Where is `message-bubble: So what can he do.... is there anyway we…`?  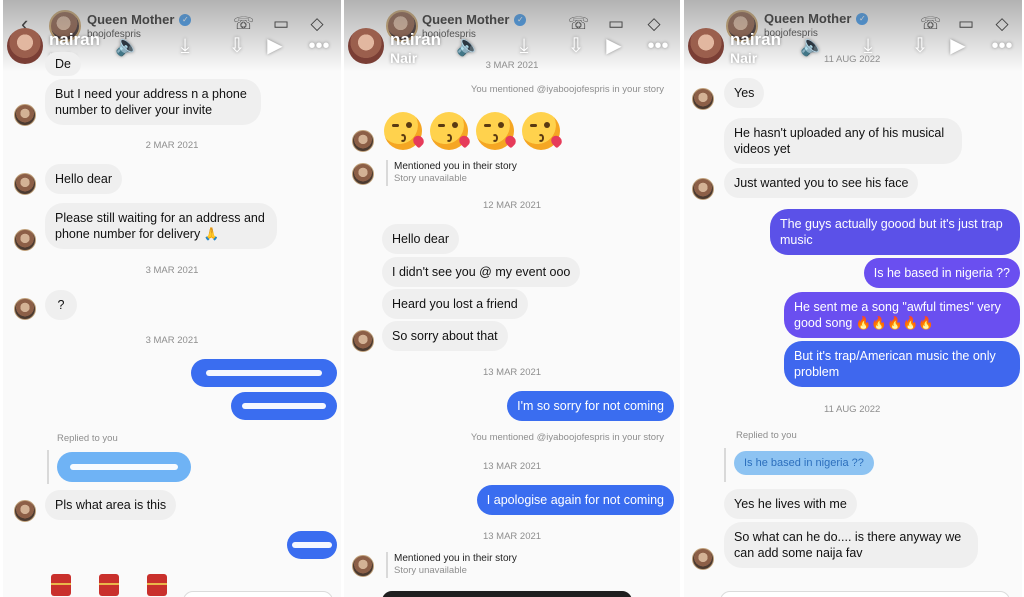
message-bubble: So what can he do.... is there anyway we… is located at coordinates (851, 545).